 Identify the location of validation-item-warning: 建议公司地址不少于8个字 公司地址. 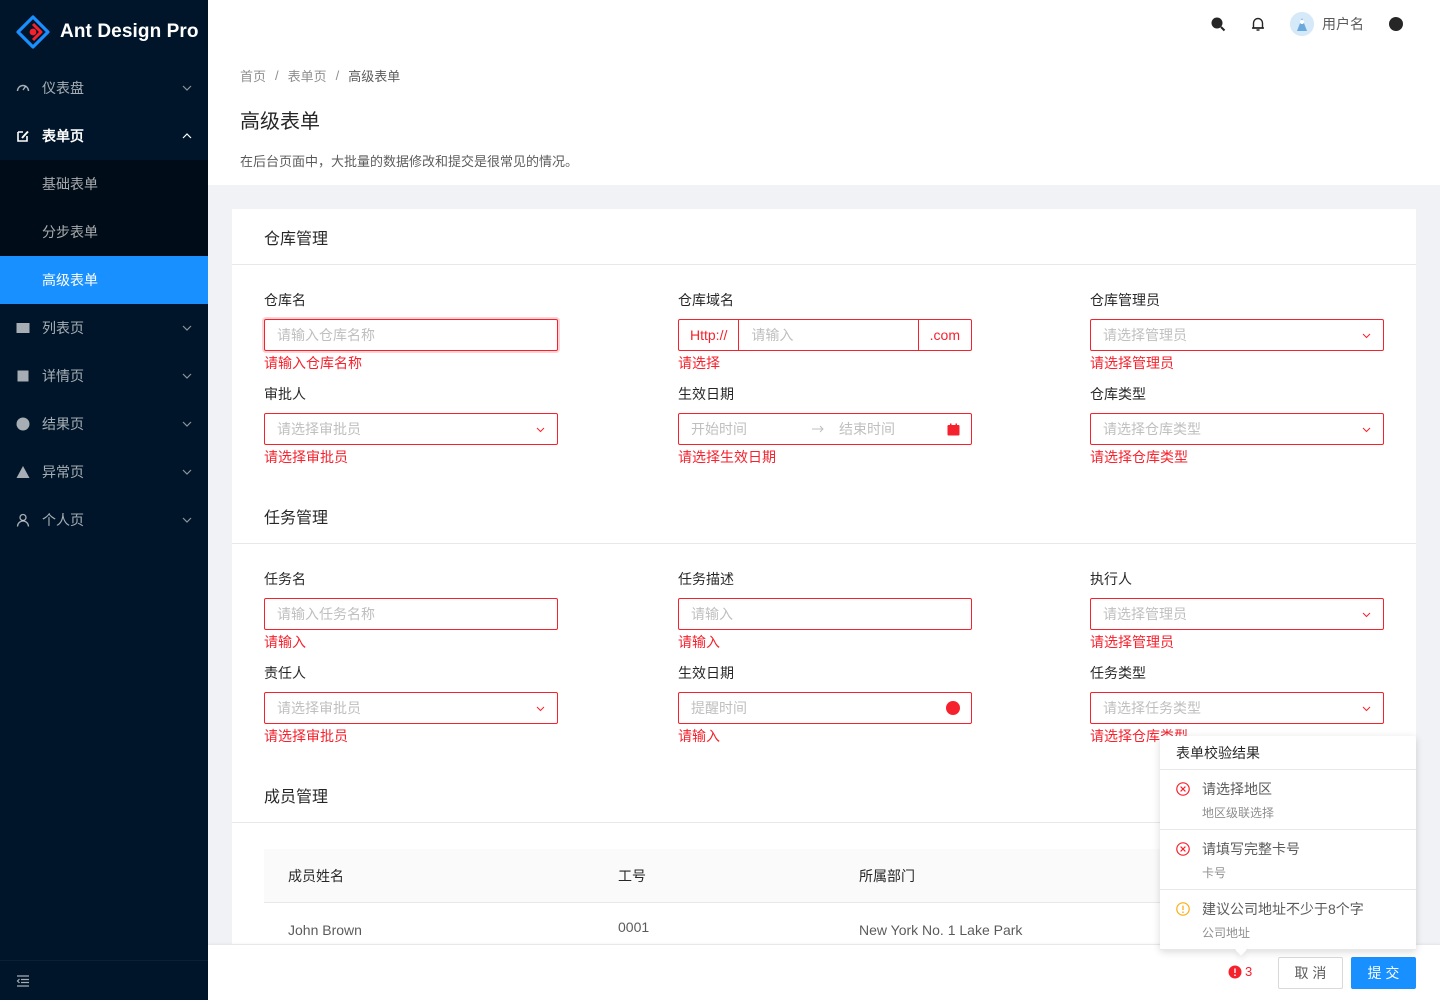
(1288, 920).